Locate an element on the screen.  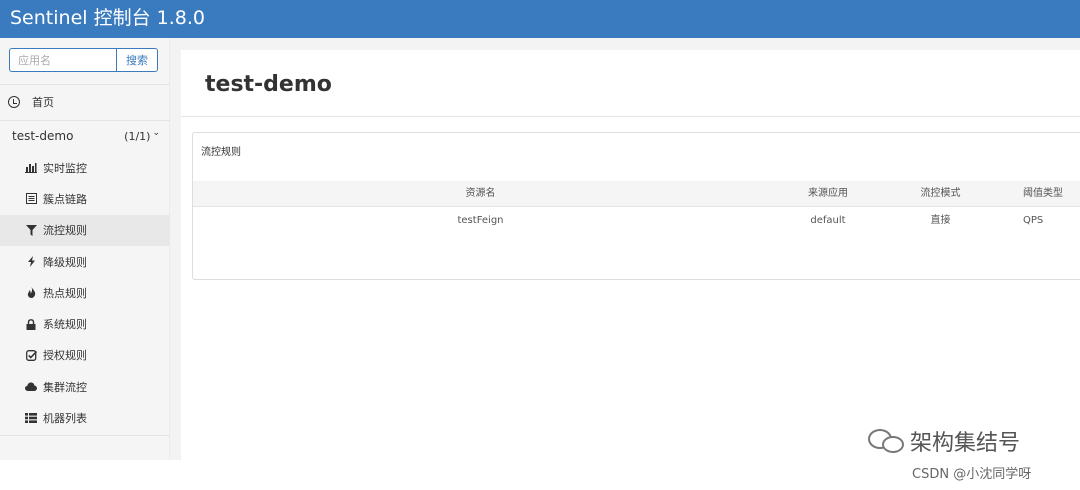
lock-icon is located at coordinates (31, 324).